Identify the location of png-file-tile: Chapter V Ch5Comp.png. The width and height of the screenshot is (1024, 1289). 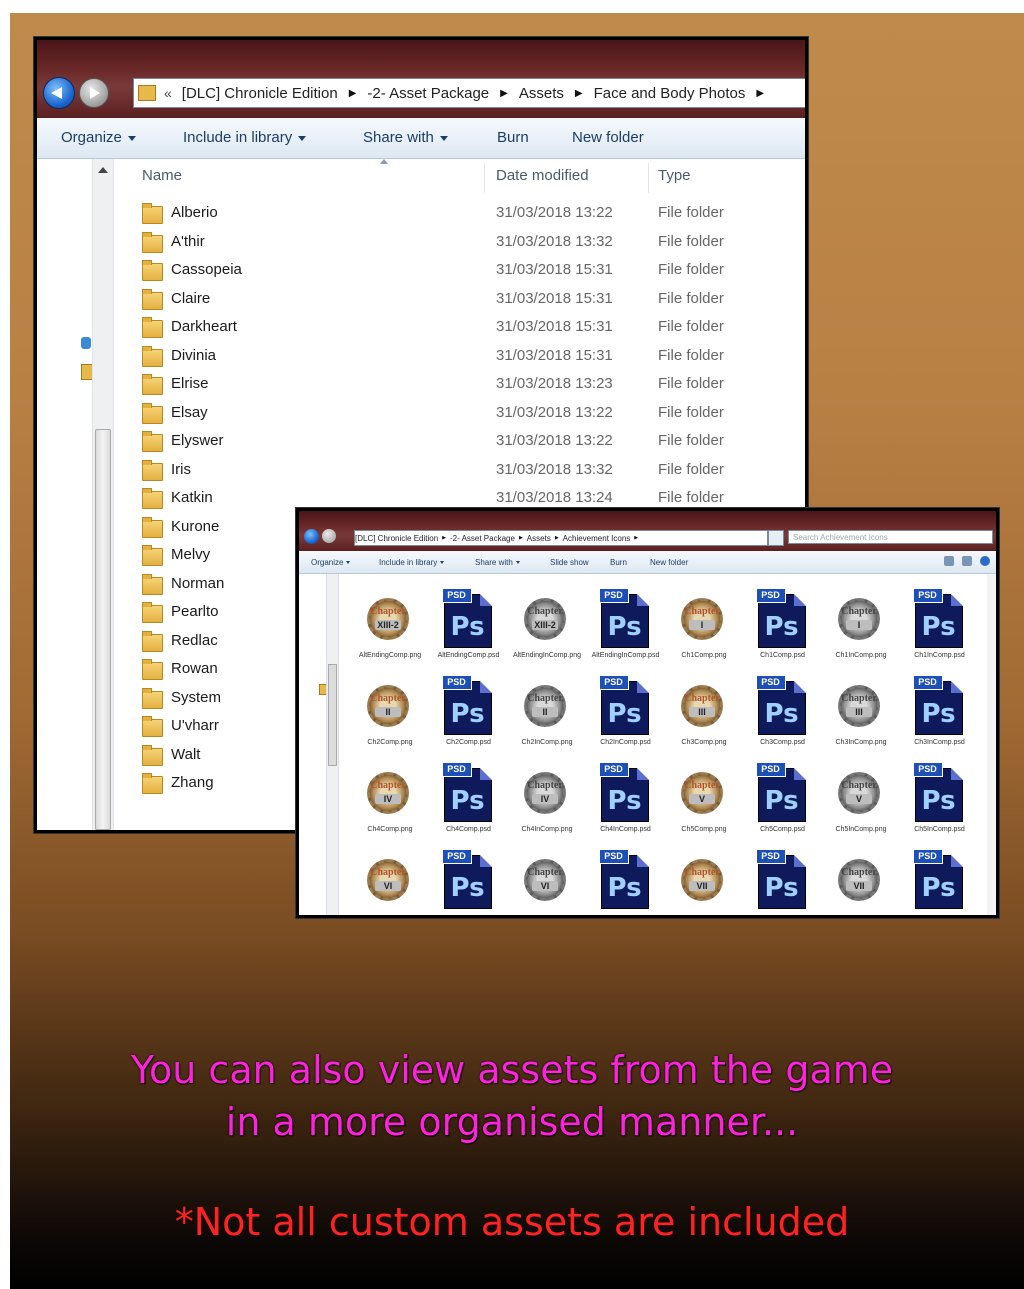
(704, 798).